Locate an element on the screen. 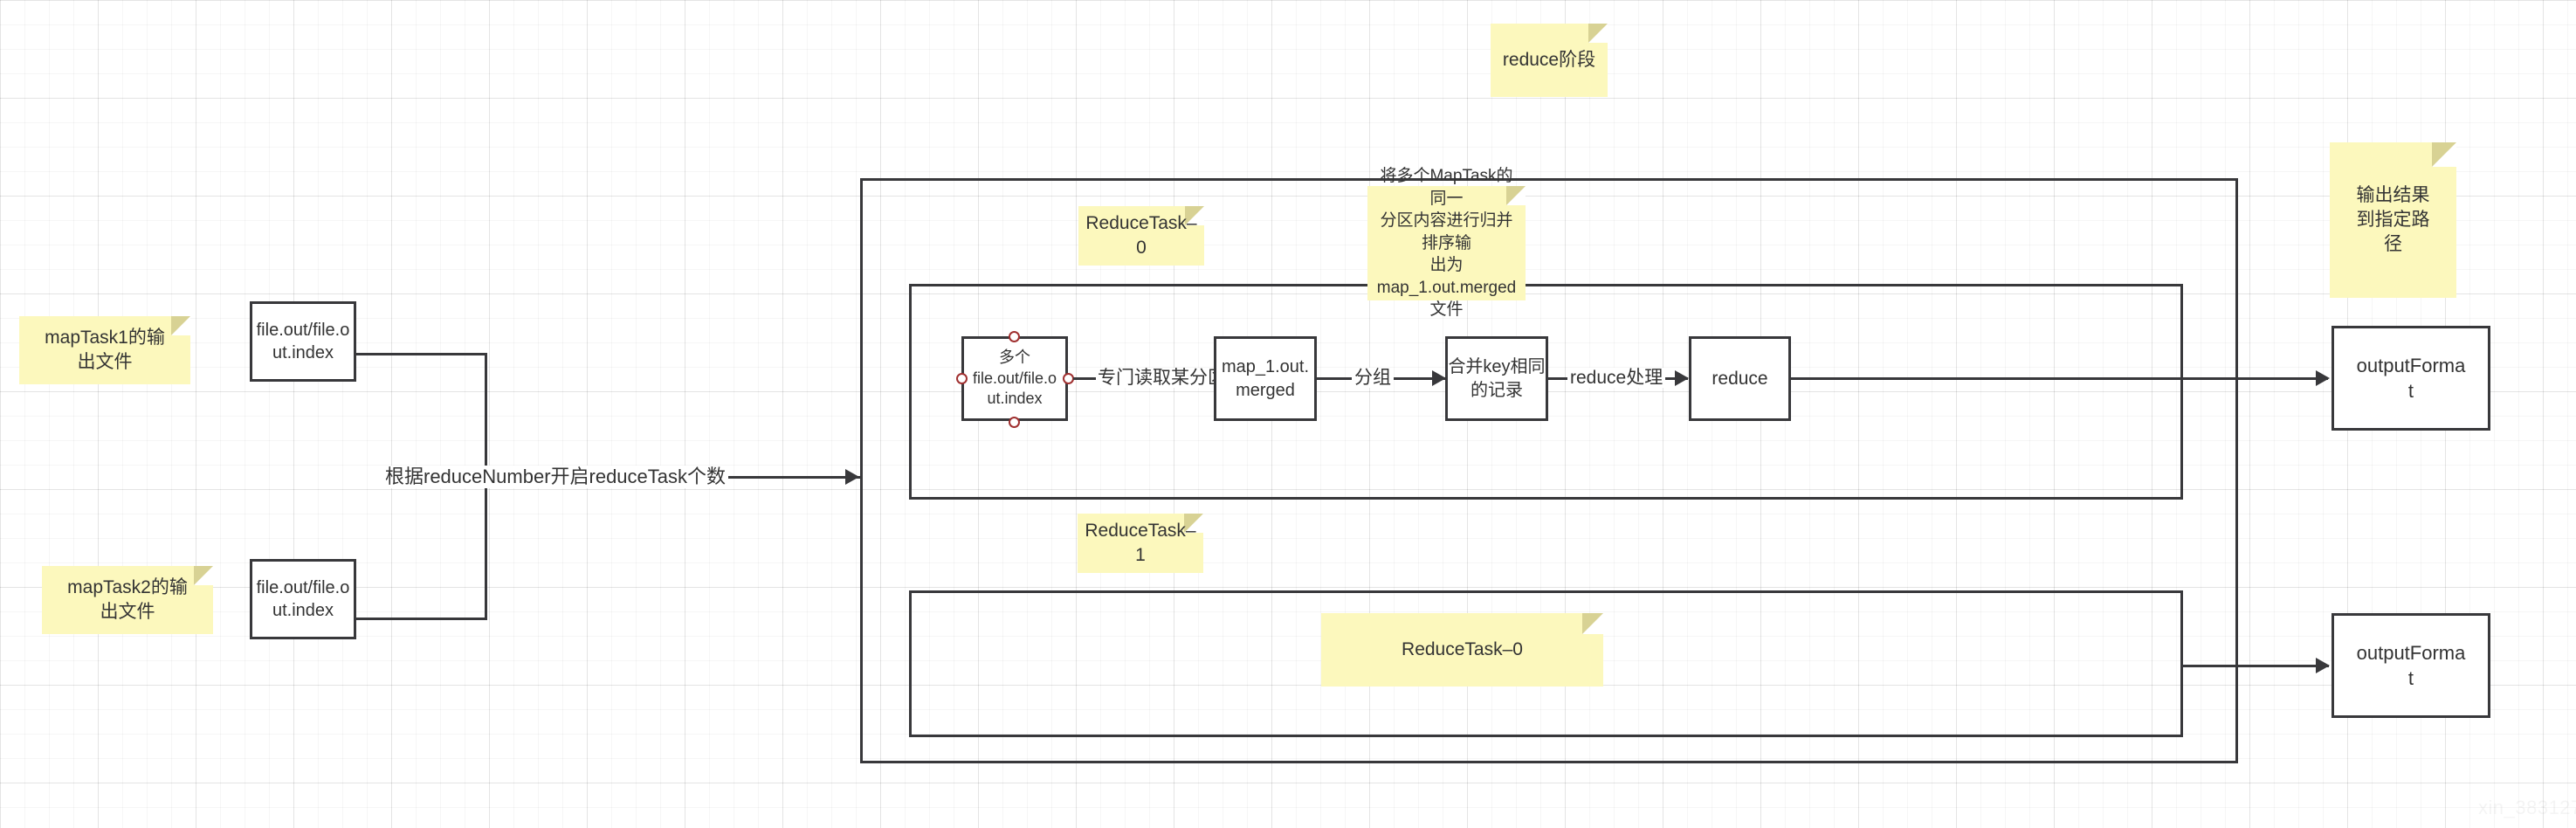 The image size is (2576, 828). note-reduce-task-0-top-label: ReduceTask–0 is located at coordinates (1141, 235).